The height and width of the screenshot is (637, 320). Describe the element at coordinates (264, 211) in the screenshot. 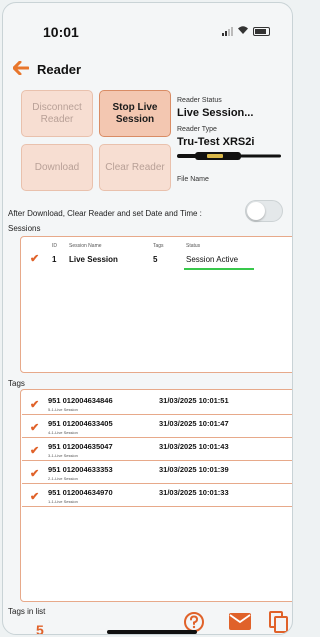

I see `clear-reader-toggle` at that location.